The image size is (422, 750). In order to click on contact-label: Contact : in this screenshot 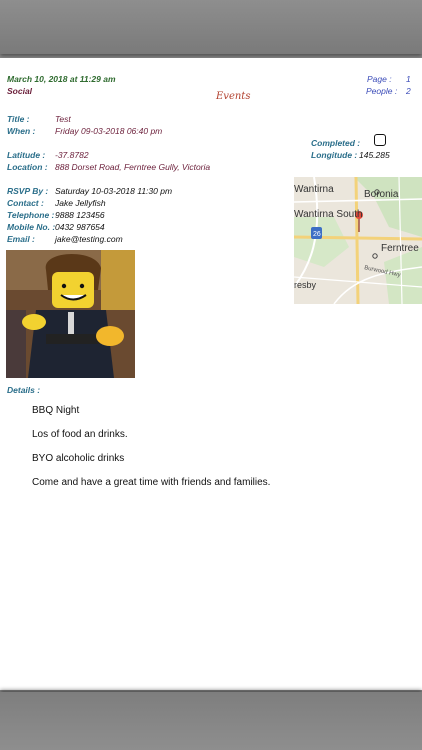, I will do `click(25, 203)`.